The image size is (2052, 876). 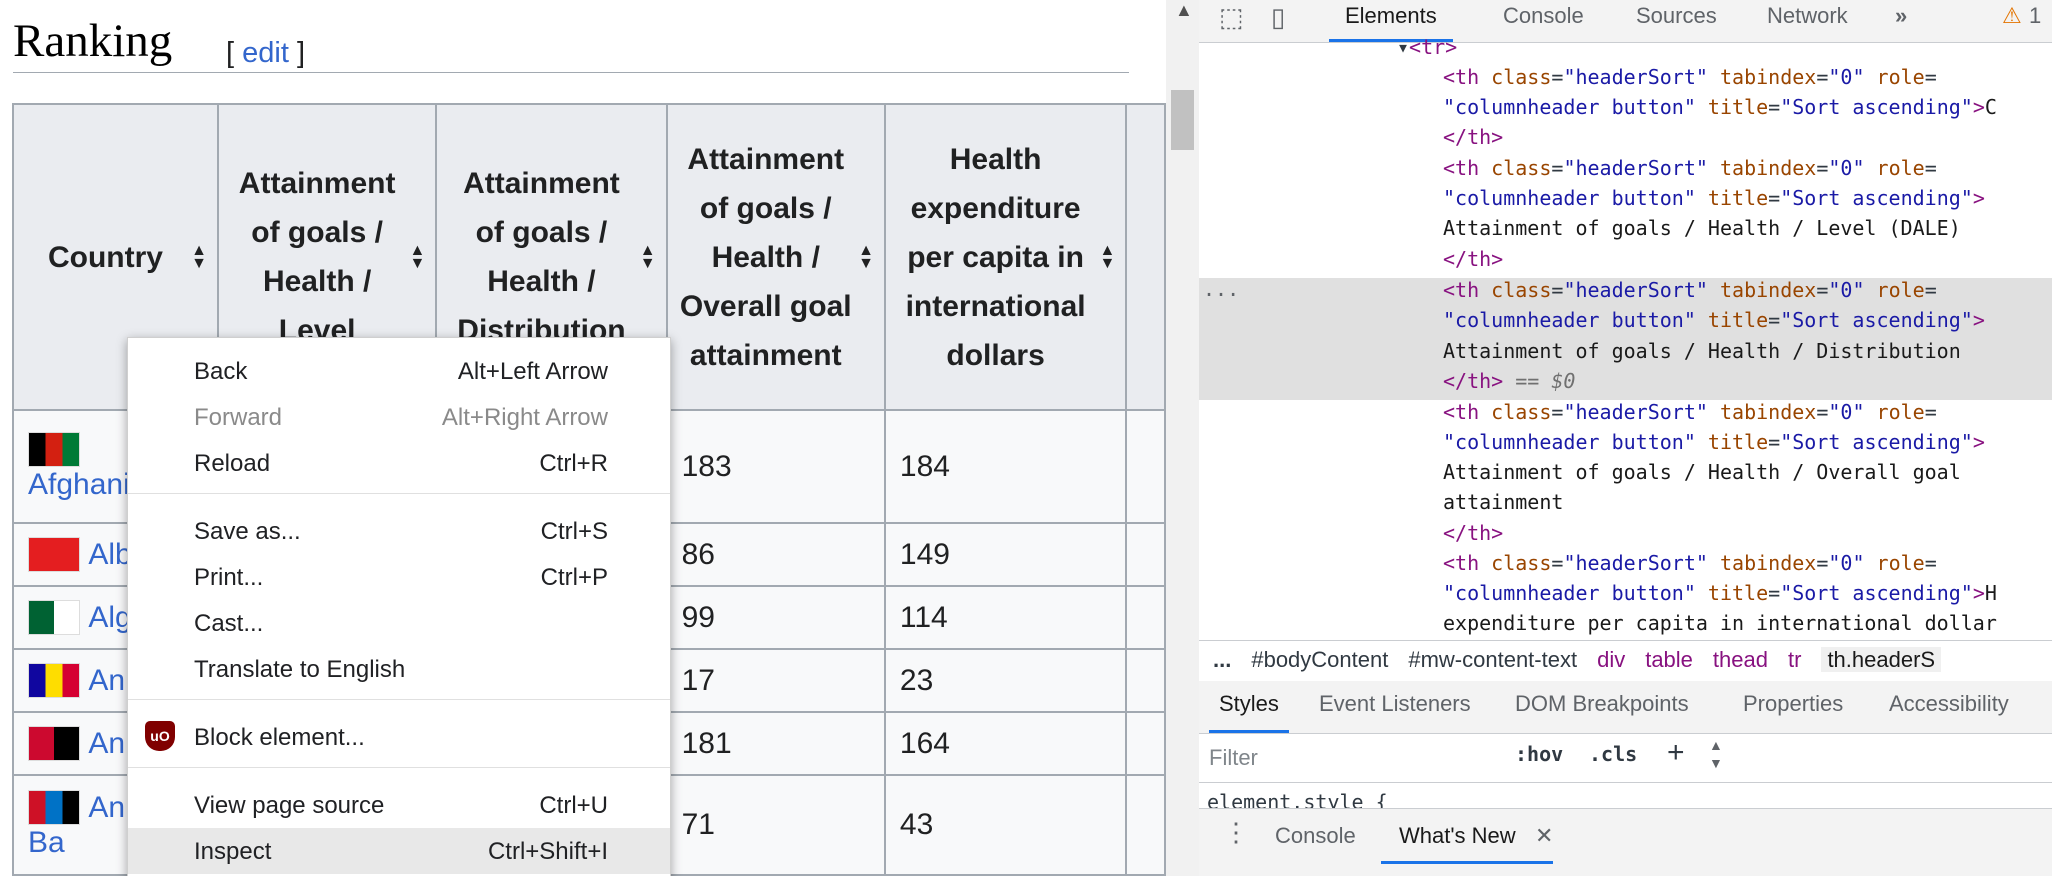 What do you see at coordinates (775, 743) in the screenshot?
I see `overall-cell: 181` at bounding box center [775, 743].